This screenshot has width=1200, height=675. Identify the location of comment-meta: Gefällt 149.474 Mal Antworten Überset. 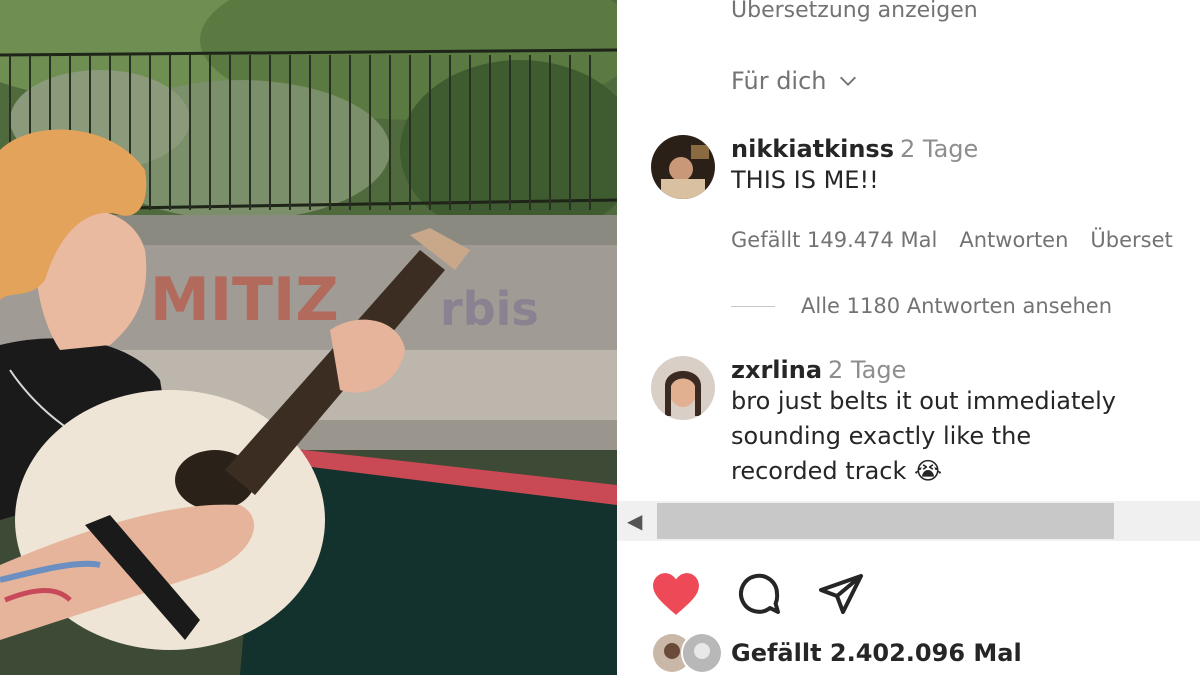
(963, 240).